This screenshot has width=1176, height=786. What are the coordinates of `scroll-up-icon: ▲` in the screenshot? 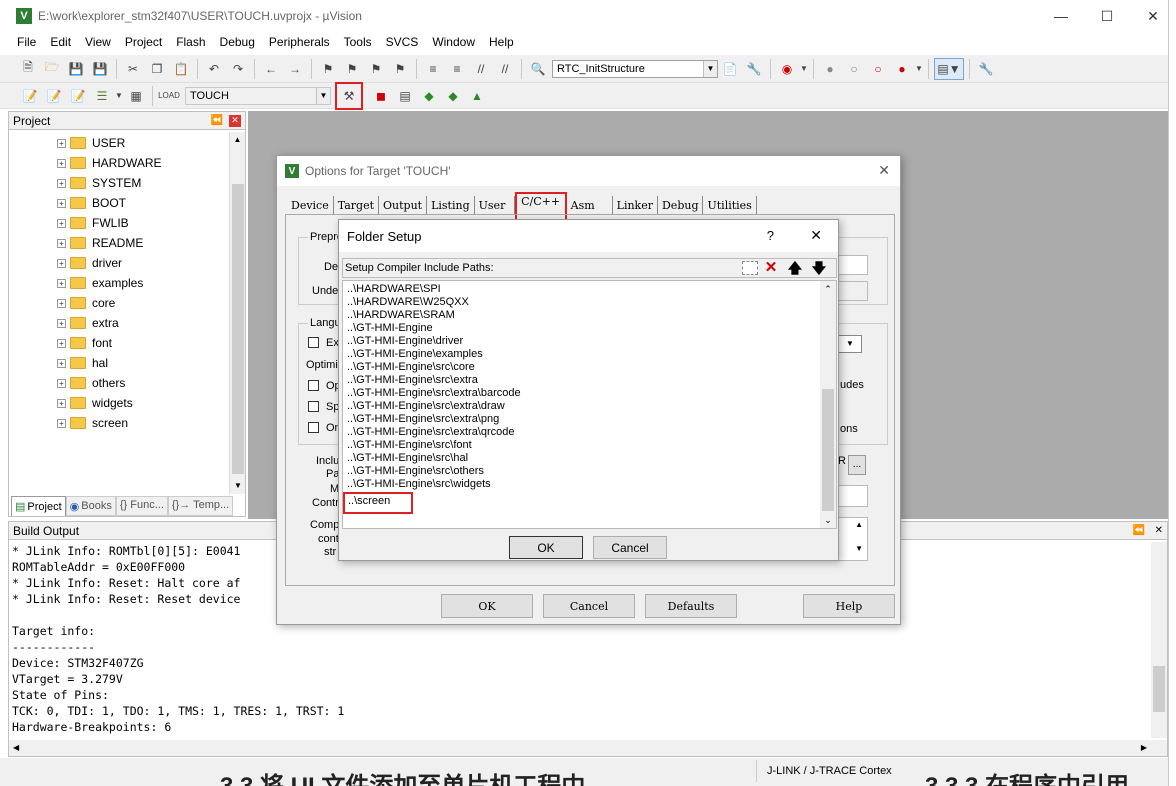 It's located at (853, 525).